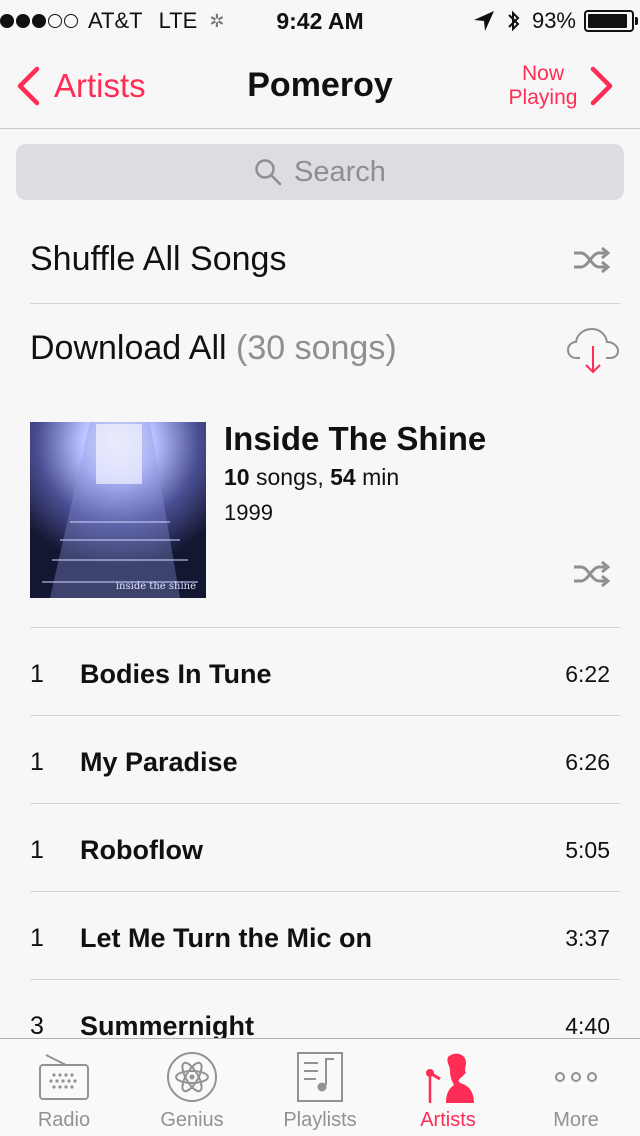 The image size is (640, 1136). I want to click on album-title: Inside The Shine, so click(355, 438).